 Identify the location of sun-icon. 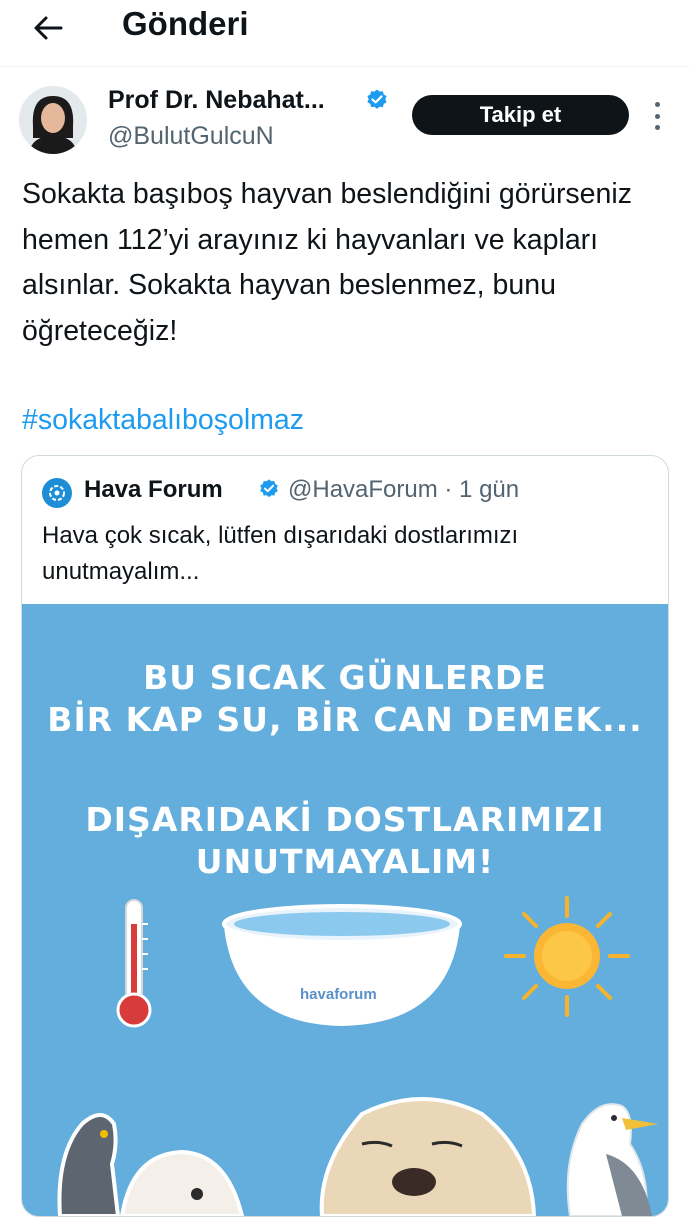
(567, 956).